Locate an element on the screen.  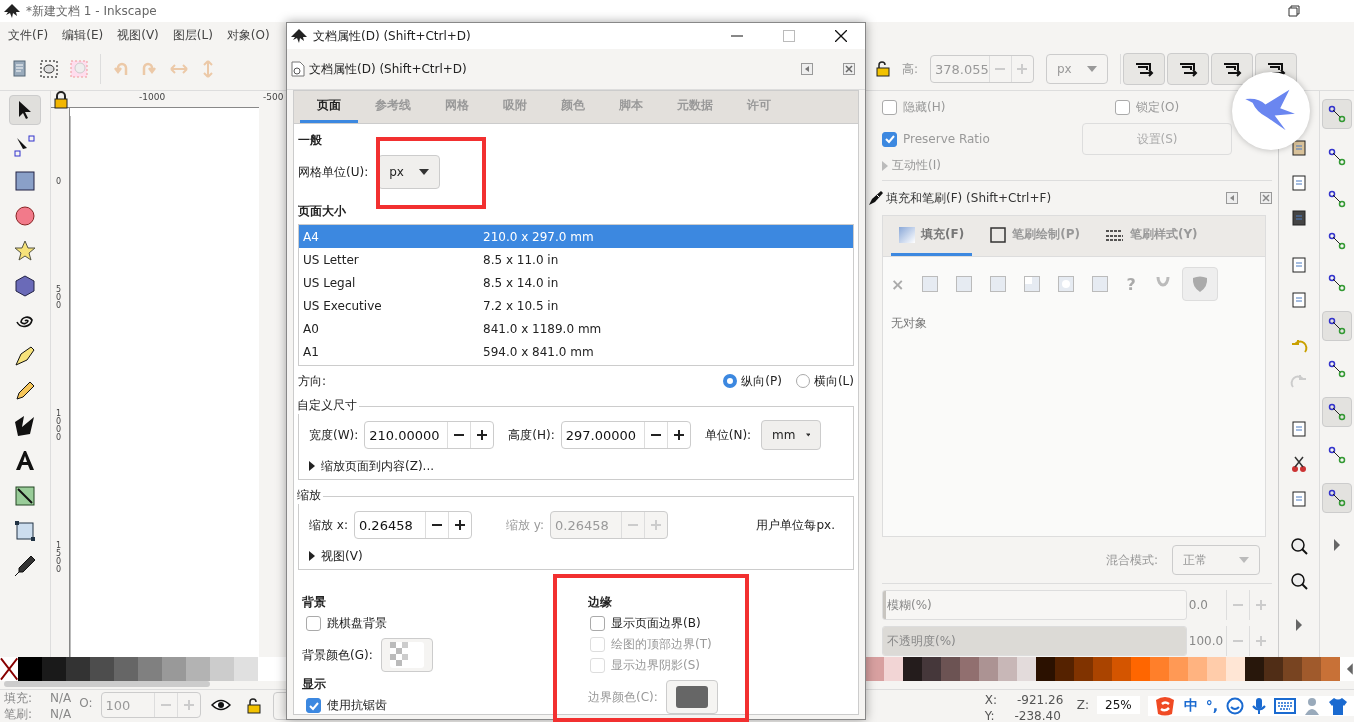
page-size-dimensions: 8.5 x 11.0 in is located at coordinates (521, 259).